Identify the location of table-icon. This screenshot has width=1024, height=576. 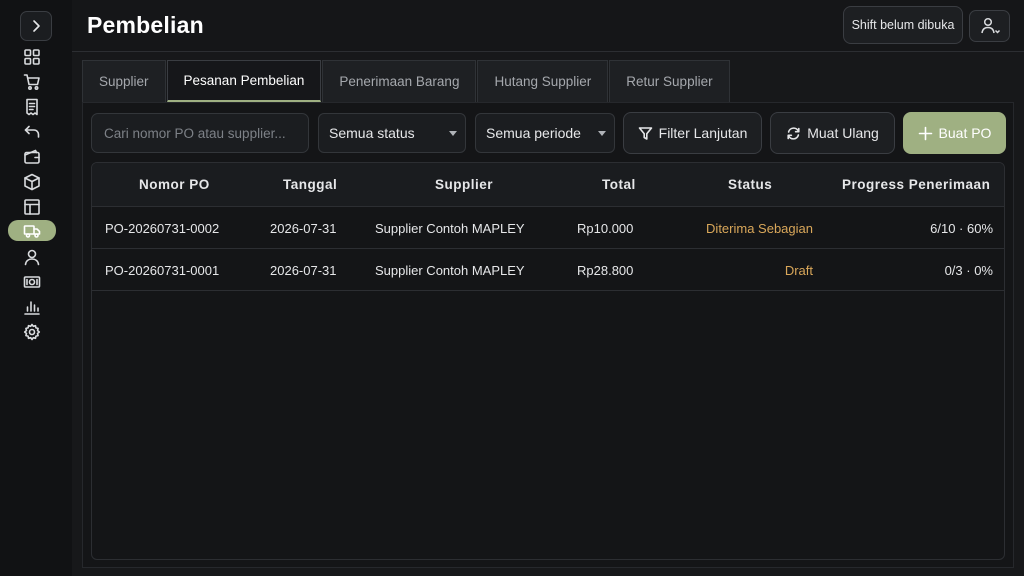
(32, 206).